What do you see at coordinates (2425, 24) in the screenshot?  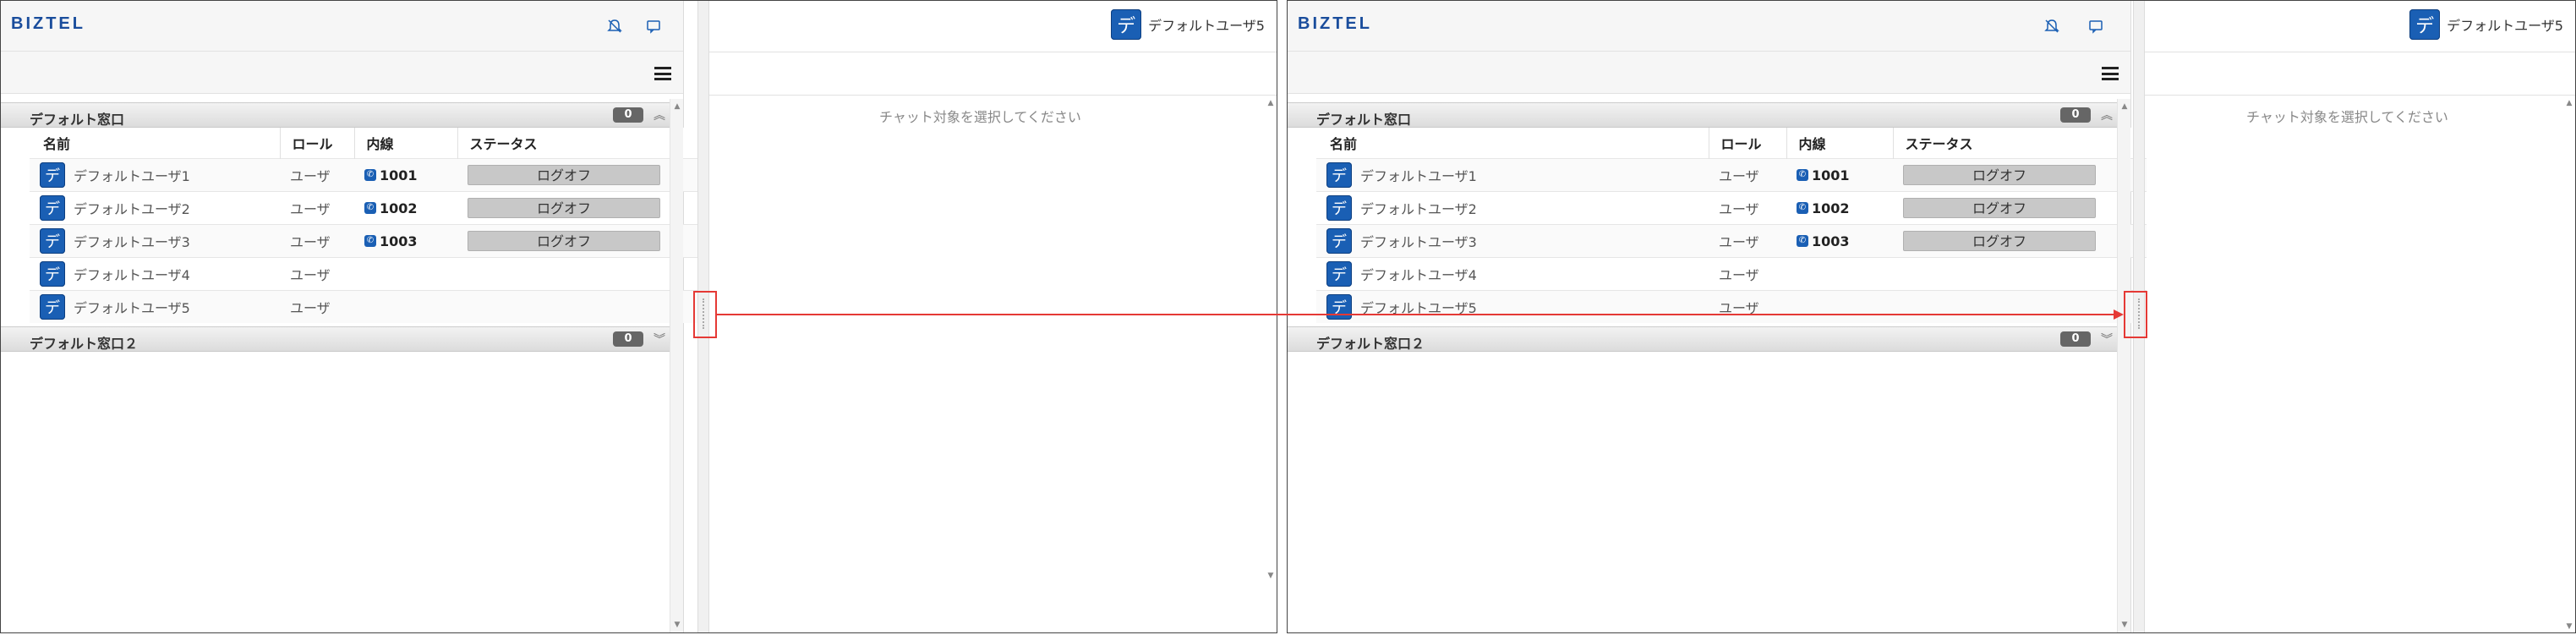 I see `current-user-avatar: デ` at bounding box center [2425, 24].